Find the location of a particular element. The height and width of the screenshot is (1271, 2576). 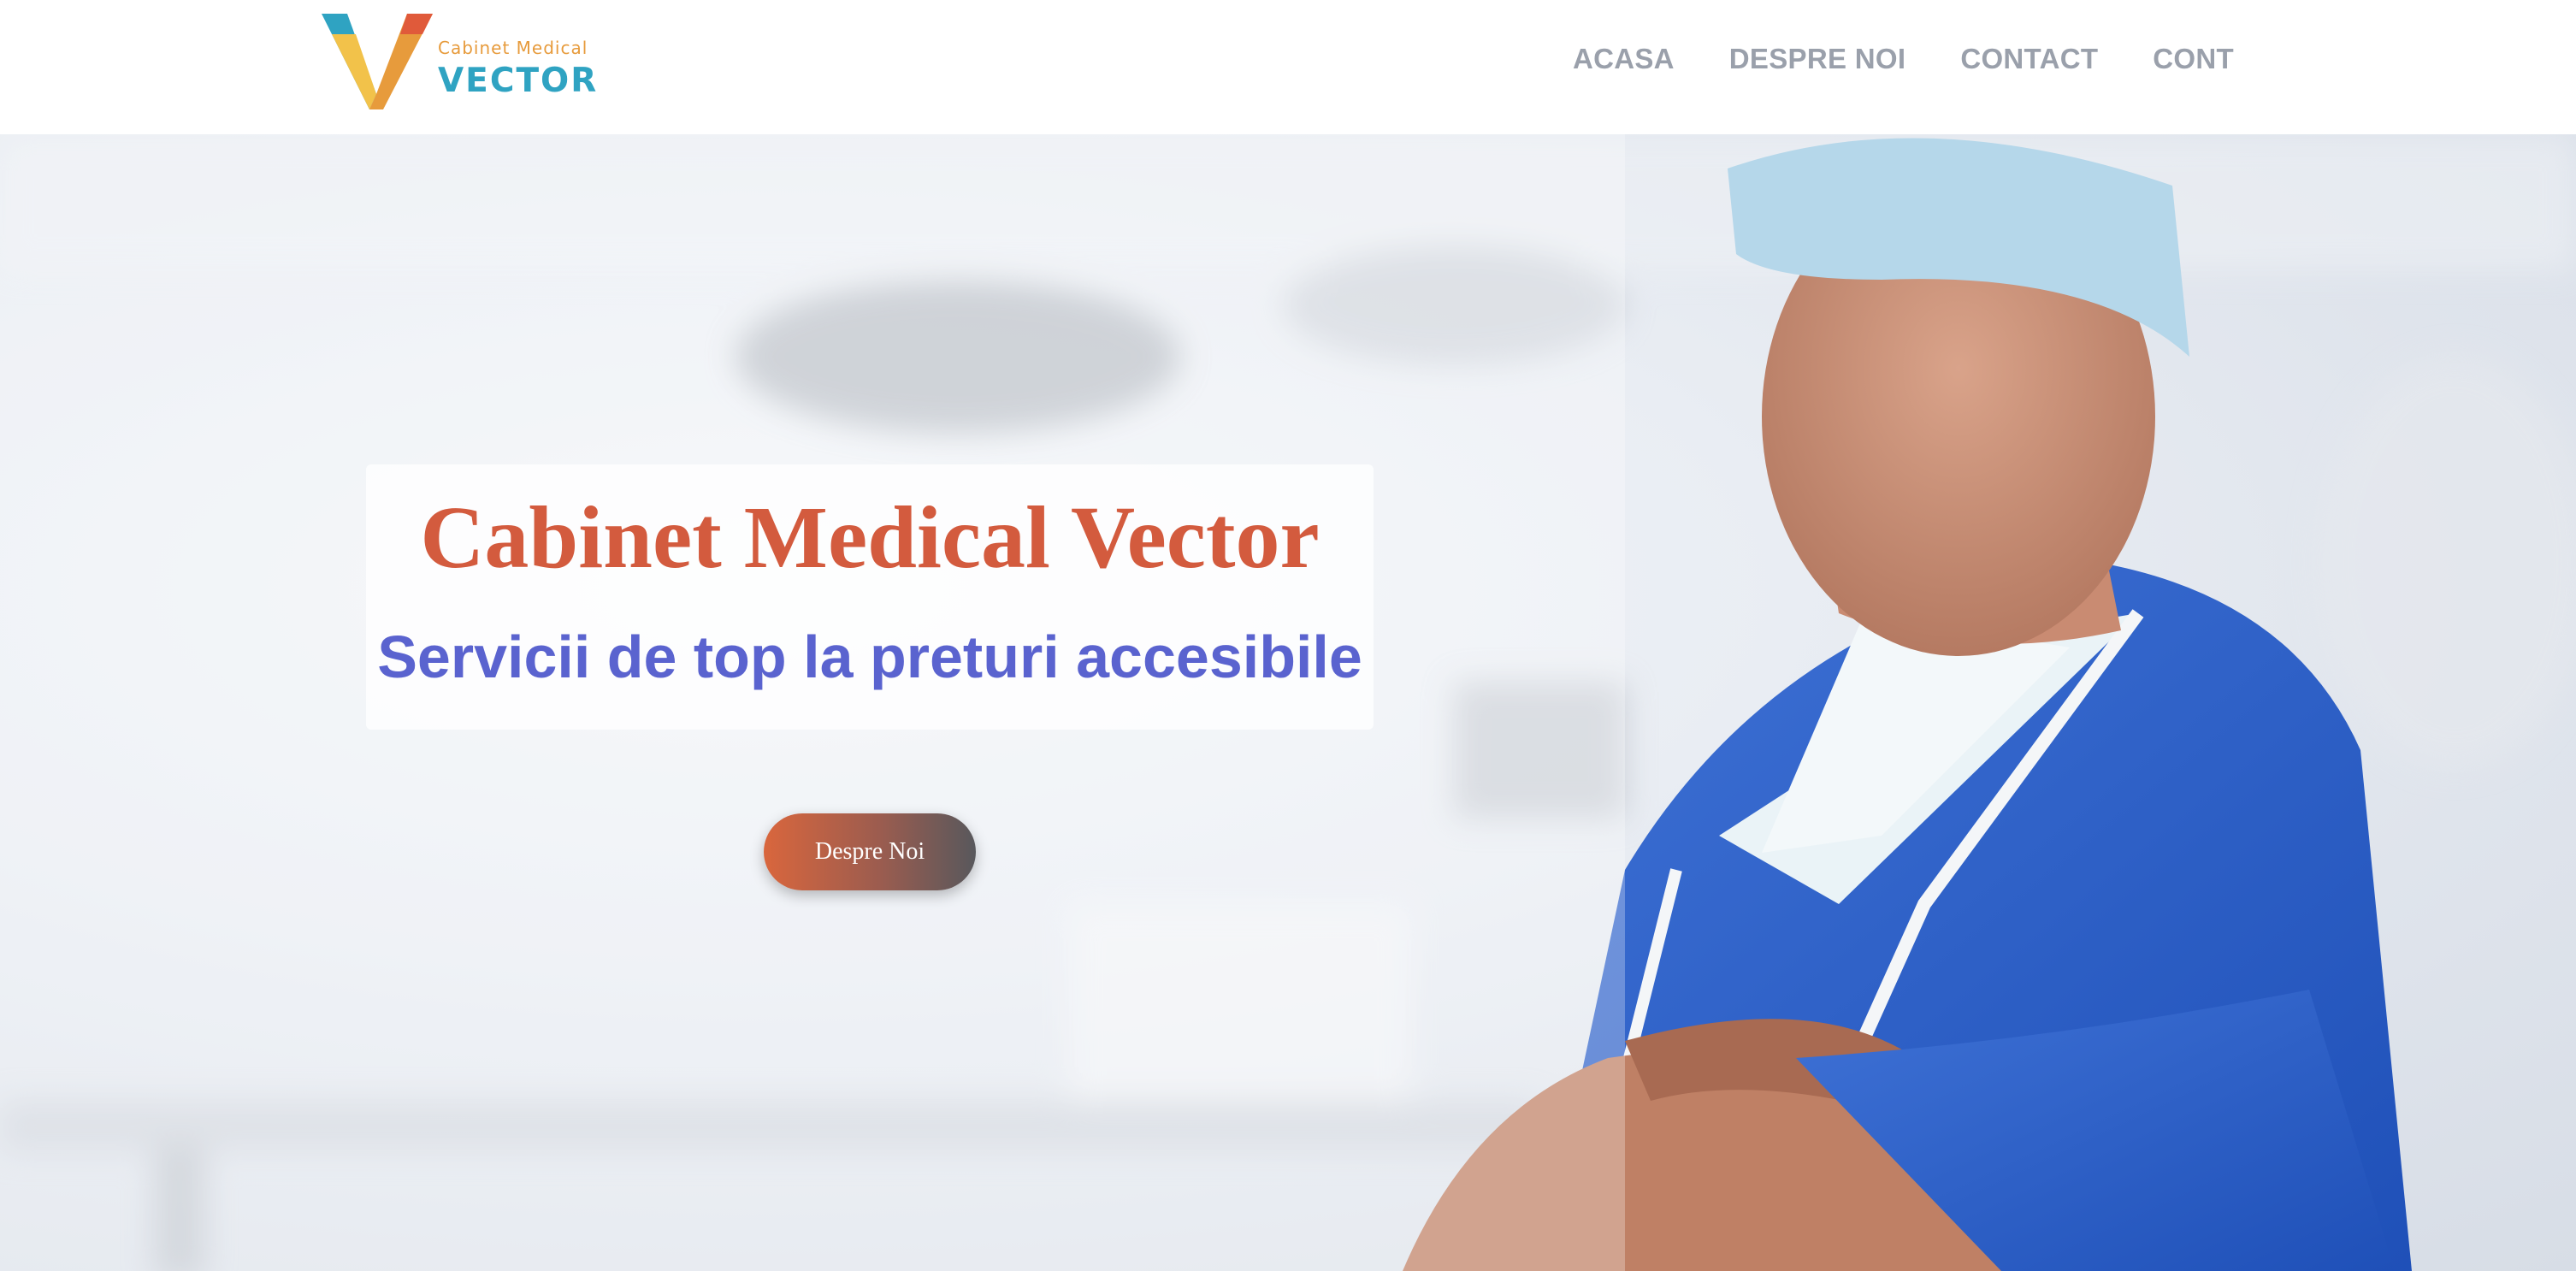

nav-item-despre-noi: DESPRE NOI is located at coordinates (1817, 59).